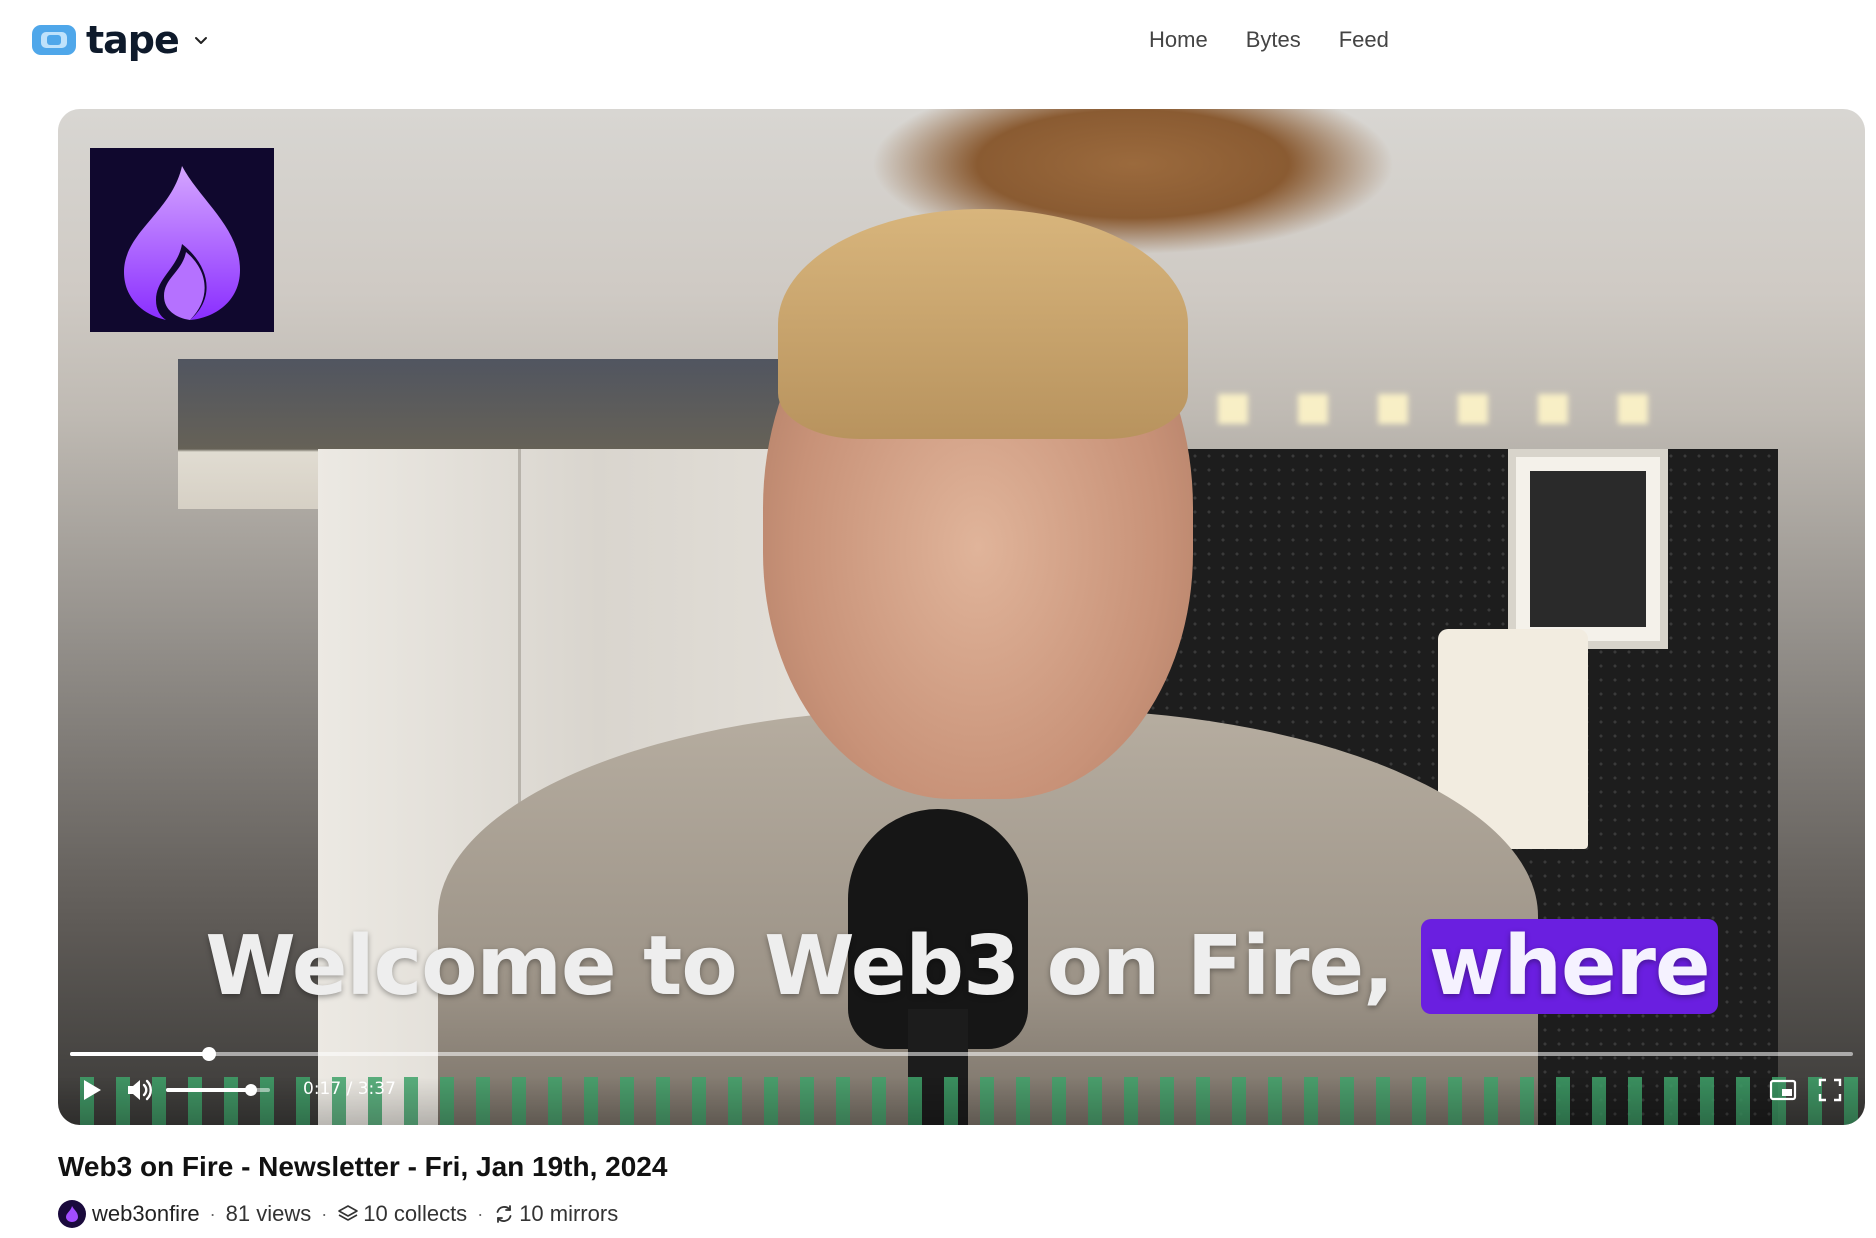 The height and width of the screenshot is (1238, 1876). I want to click on refresh-icon, so click(504, 1214).